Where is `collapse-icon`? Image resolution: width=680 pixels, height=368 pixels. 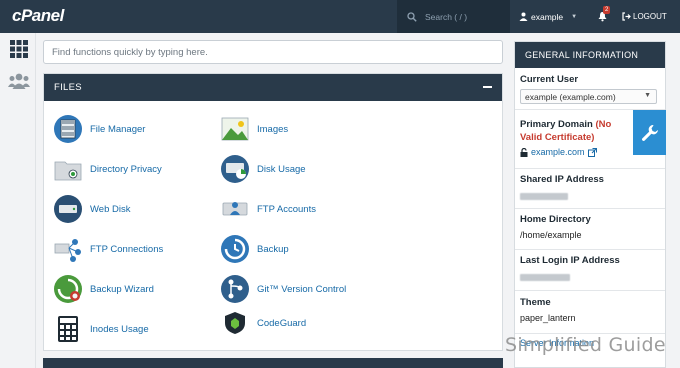
collapse-icon is located at coordinates (487, 87).